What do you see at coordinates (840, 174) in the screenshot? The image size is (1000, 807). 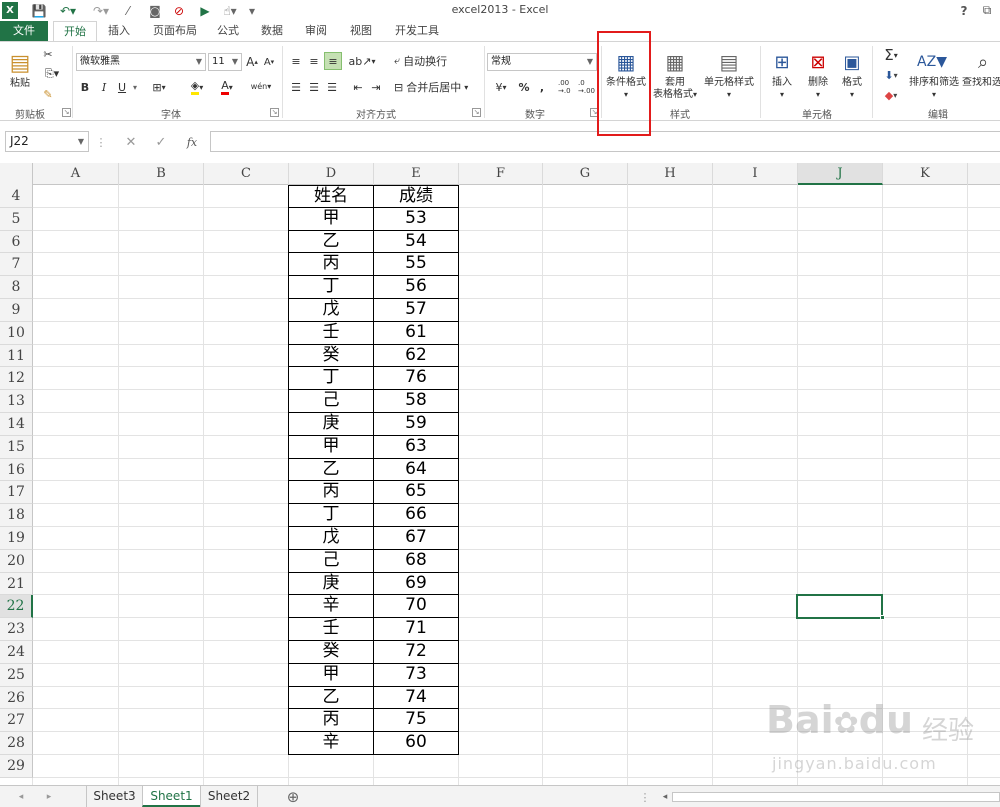 I see `column-header-j: J` at bounding box center [840, 174].